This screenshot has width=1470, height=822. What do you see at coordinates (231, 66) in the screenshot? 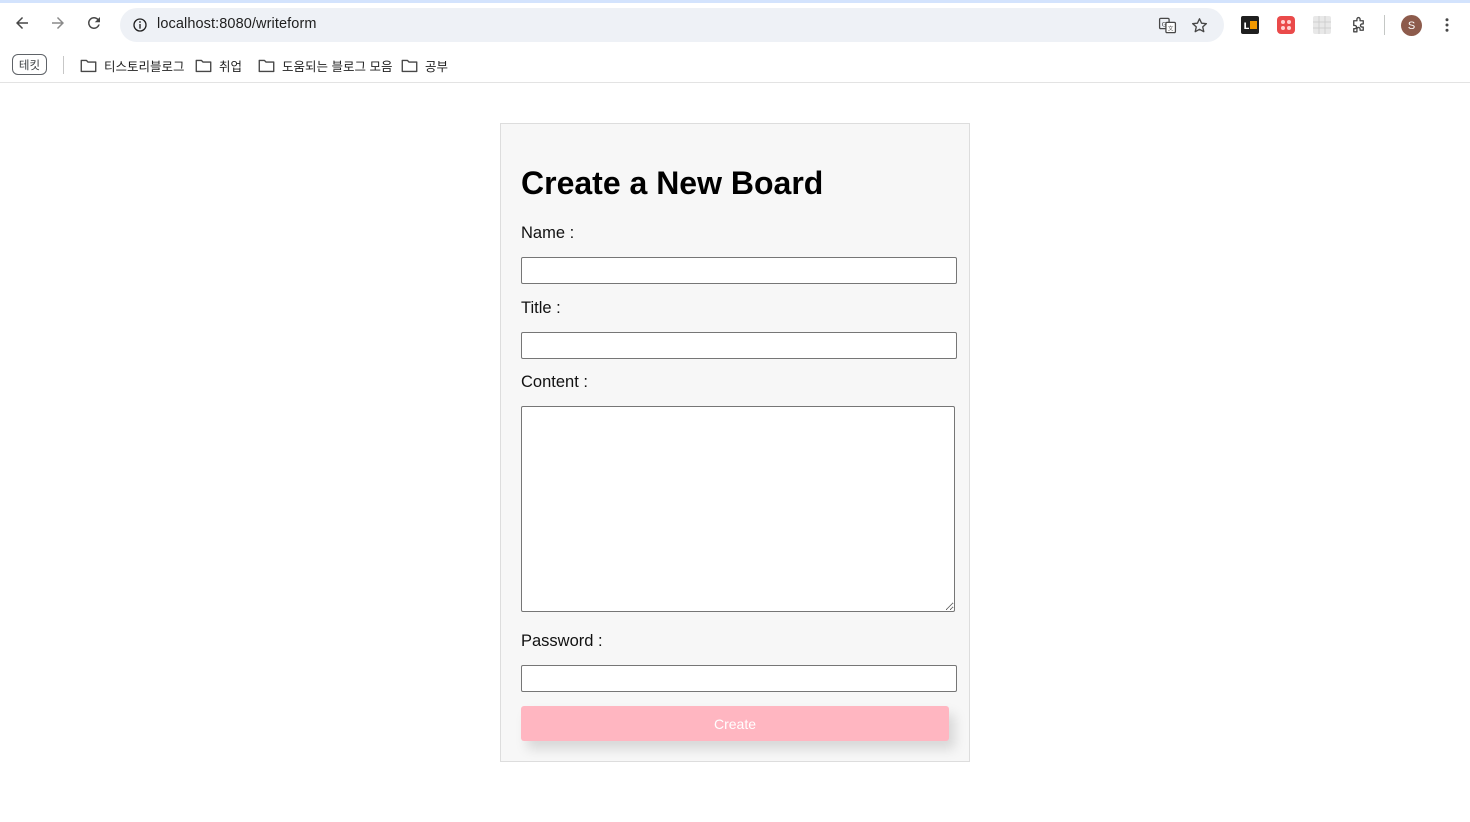
I see `bookmark-label: 취업` at bounding box center [231, 66].